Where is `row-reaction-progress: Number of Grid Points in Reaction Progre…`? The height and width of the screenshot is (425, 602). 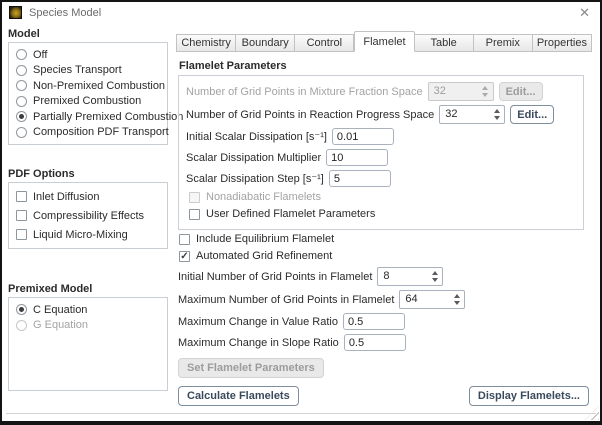
row-reaction-progress: Number of Grid Points in Reaction Progre… is located at coordinates (381, 114).